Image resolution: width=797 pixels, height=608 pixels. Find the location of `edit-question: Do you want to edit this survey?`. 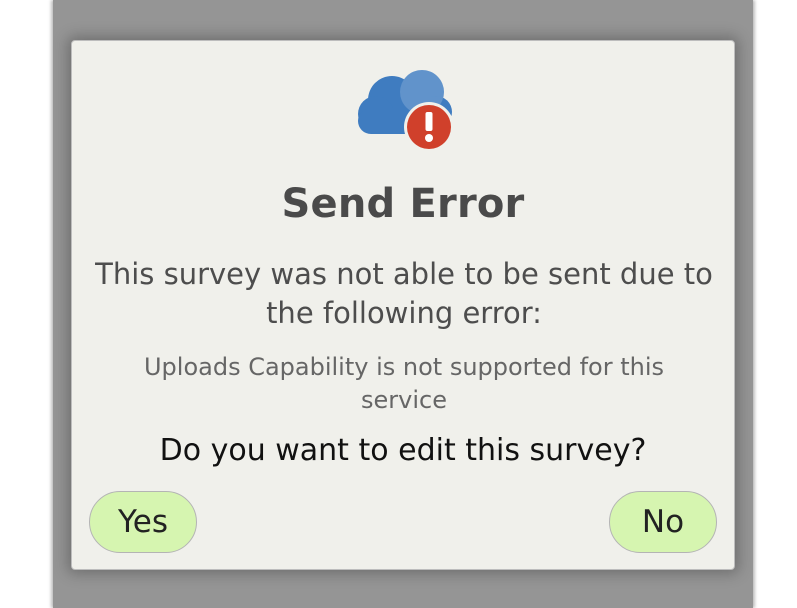

edit-question: Do you want to edit this survey? is located at coordinates (403, 450).